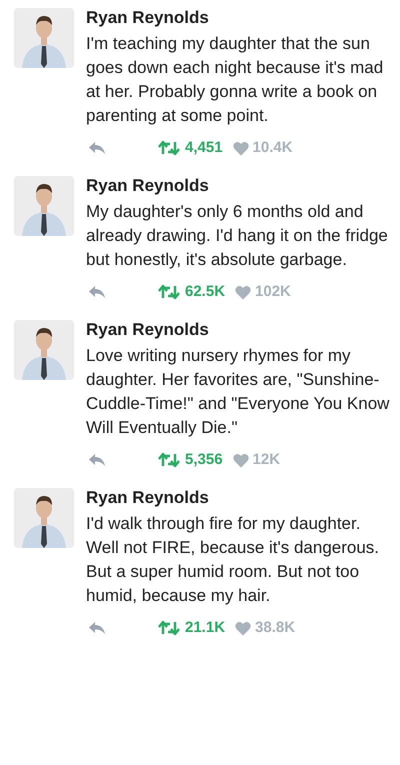 This screenshot has width=400, height=765. What do you see at coordinates (204, 460) in the screenshot?
I see `retweet-count: 5,356` at bounding box center [204, 460].